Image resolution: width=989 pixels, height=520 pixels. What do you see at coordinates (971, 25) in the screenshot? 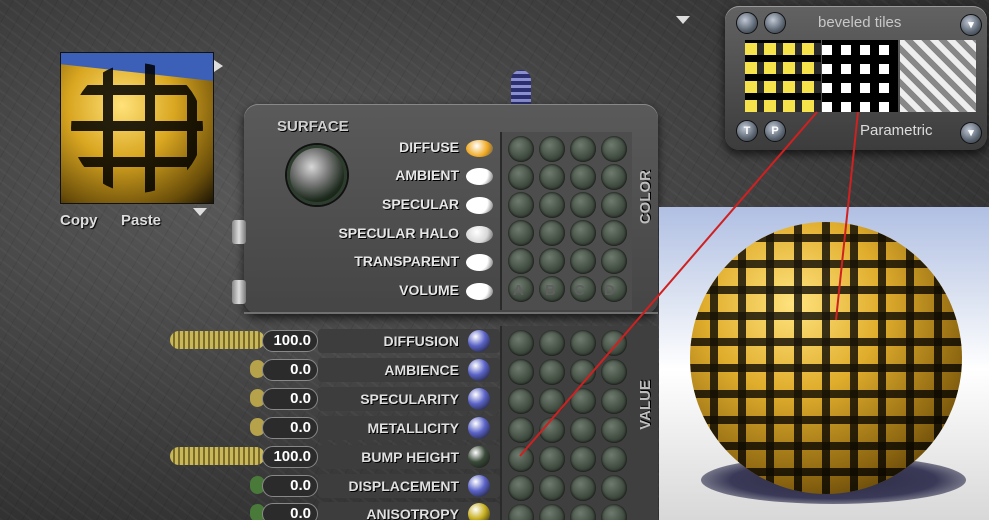
I see `texture-dropdown-icon: ▾` at bounding box center [971, 25].